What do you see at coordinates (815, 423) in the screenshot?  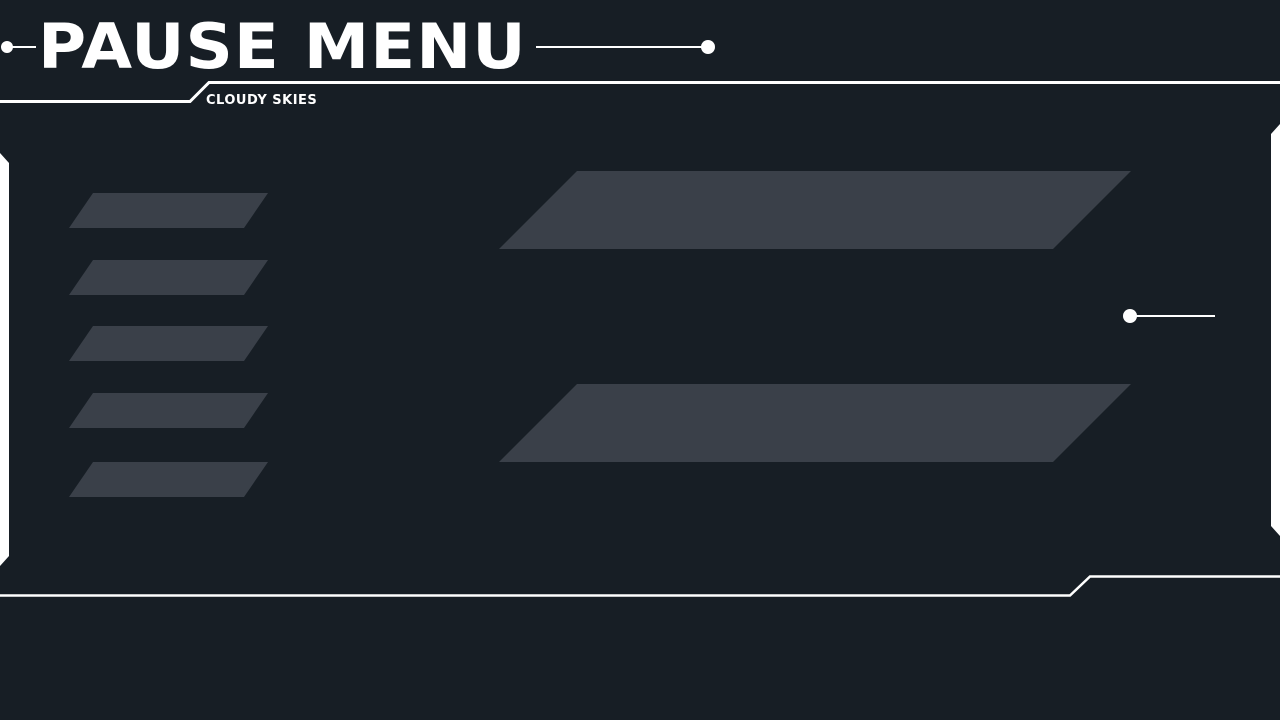 I see `info-panel-bottom` at bounding box center [815, 423].